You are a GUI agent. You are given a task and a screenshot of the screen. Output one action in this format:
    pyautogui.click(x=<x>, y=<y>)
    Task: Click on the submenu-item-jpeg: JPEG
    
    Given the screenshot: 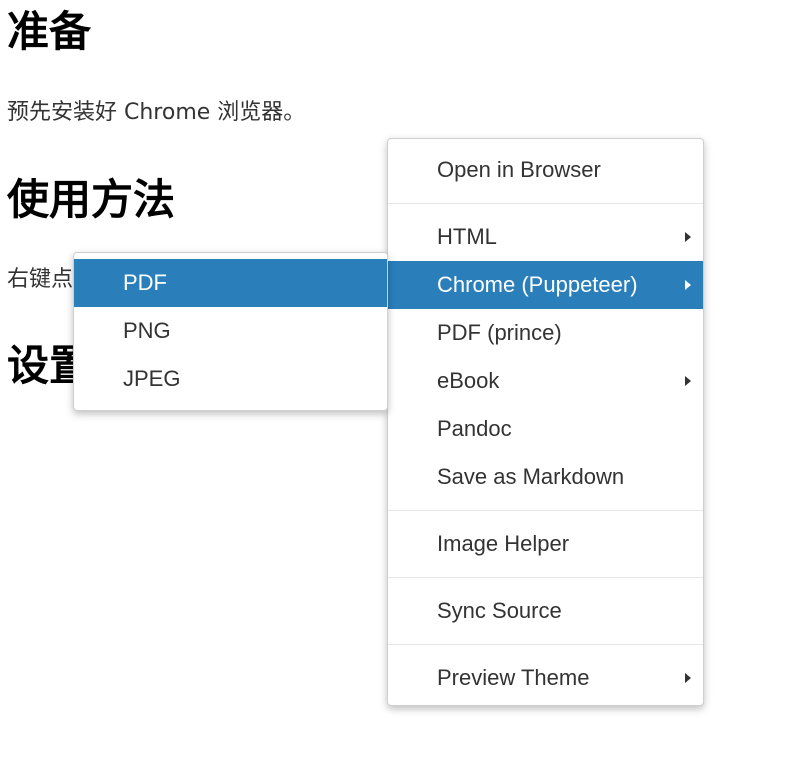 What is the action you would take?
    pyautogui.click(x=230, y=379)
    